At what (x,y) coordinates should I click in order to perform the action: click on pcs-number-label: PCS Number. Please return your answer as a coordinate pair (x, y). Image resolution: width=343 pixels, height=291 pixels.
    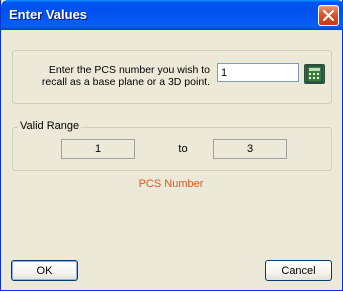
    Looking at the image, I should click on (171, 184).